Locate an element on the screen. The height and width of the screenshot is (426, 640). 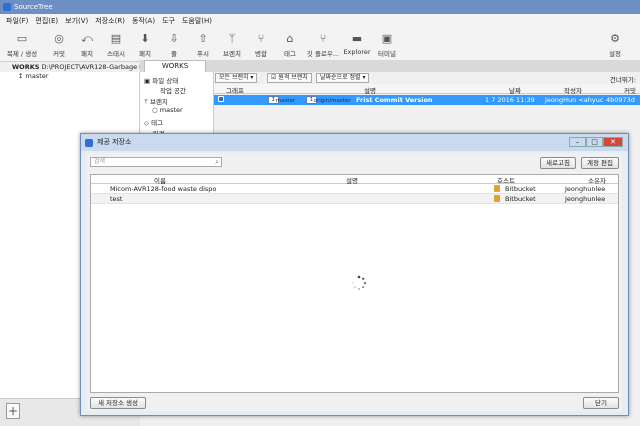
checkout-icon: ⤺ is located at coordinates (87, 38).